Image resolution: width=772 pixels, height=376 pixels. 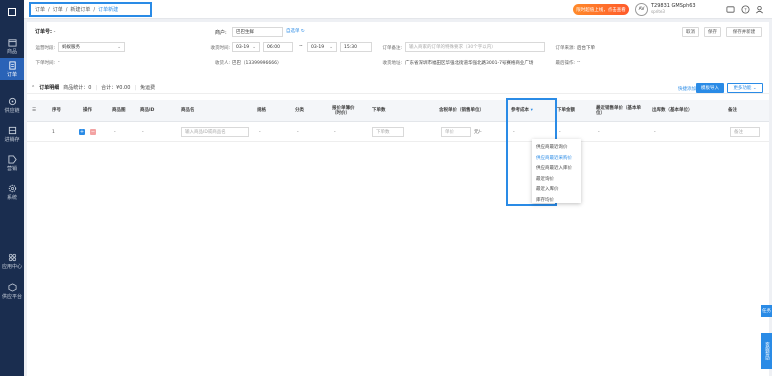 What do you see at coordinates (620, 111) in the screenshot?
I see `col-header-recent-price: 最近销售单价（基本单位）` at bounding box center [620, 111].